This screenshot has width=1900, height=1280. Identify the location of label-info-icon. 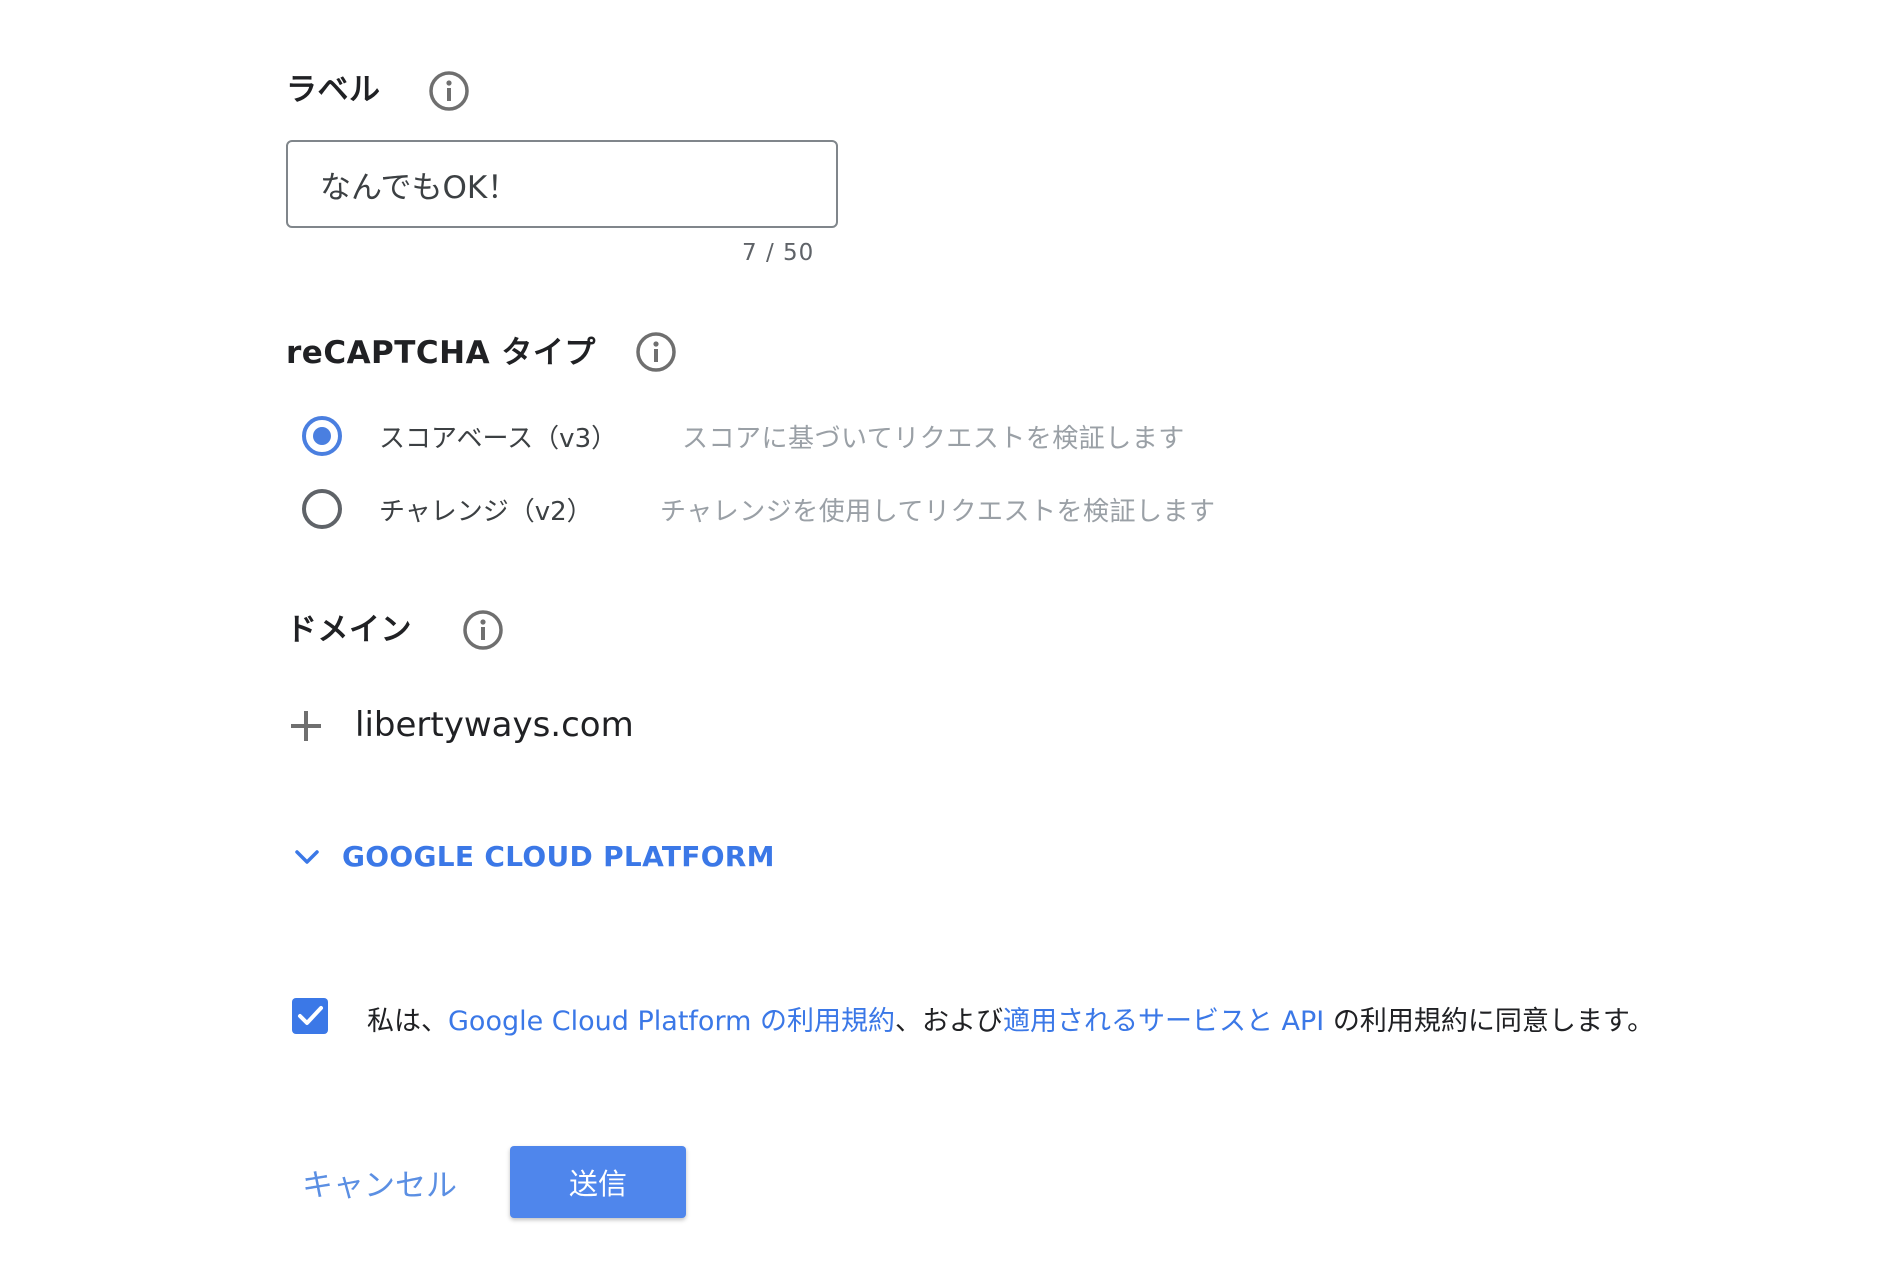
(449, 91).